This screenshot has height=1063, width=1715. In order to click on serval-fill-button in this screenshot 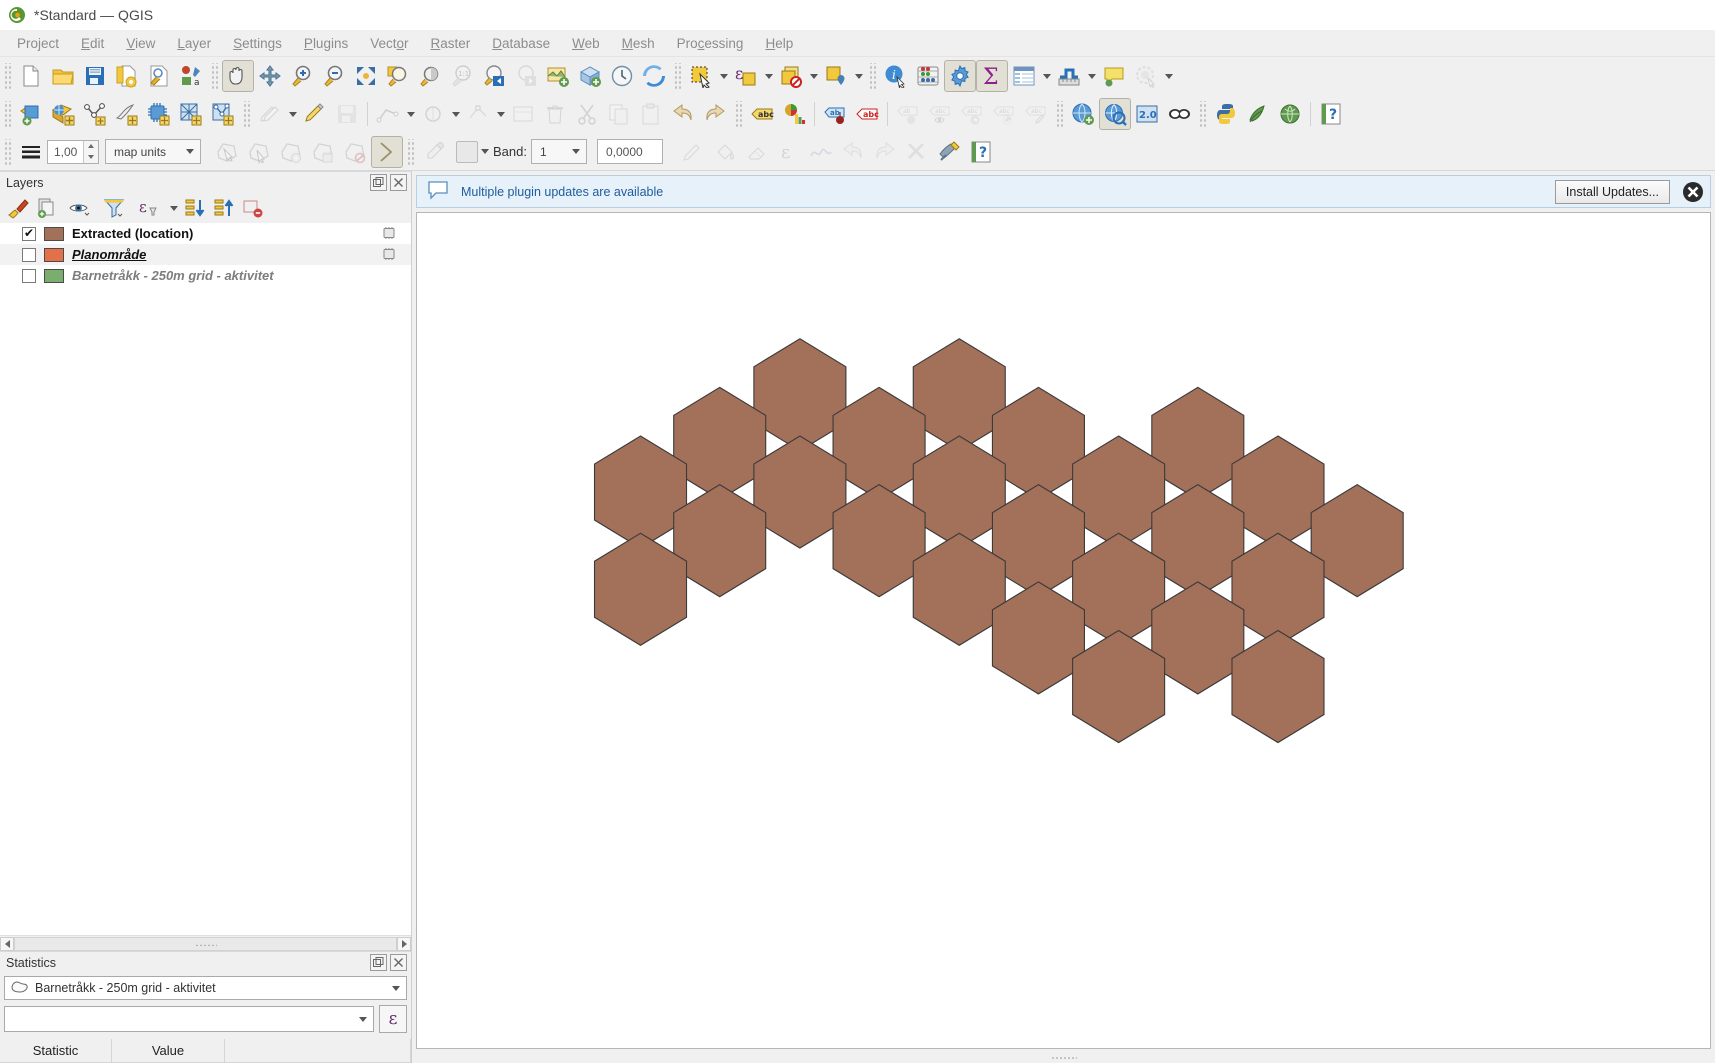, I will do `click(725, 152)`.